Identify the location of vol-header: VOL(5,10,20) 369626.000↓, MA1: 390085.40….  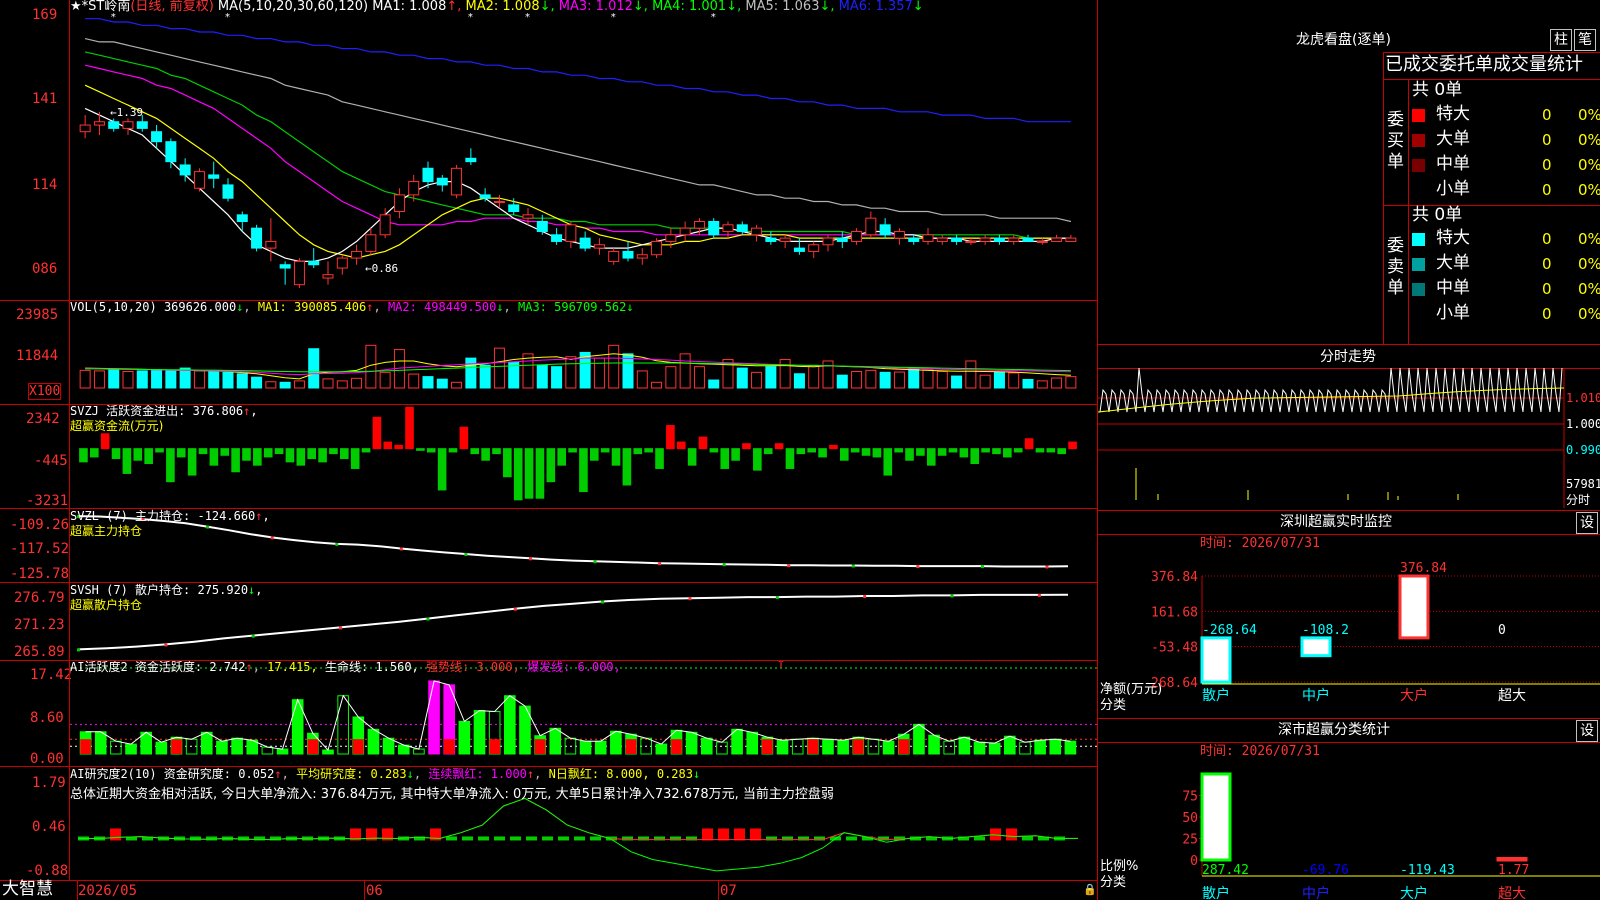
(352, 307).